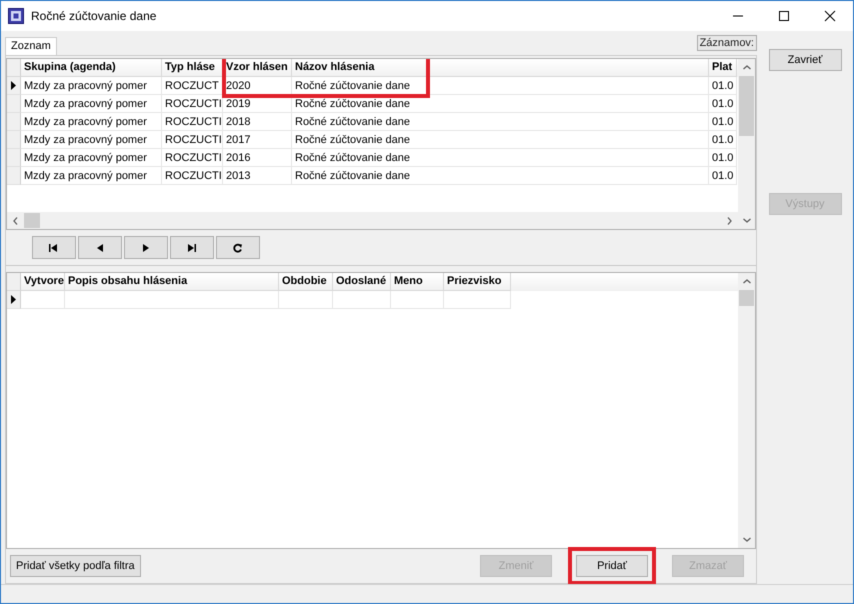 The height and width of the screenshot is (604, 854). Describe the element at coordinates (257, 68) in the screenshot. I see `column-header: Vzor hlásen` at that location.